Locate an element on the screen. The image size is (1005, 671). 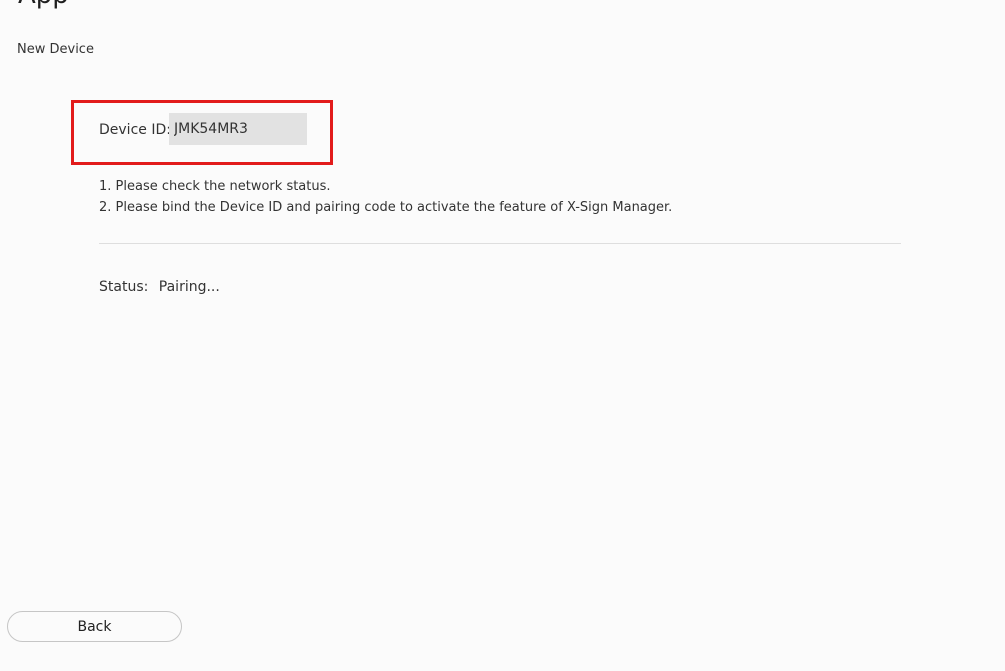
page-title: New Device is located at coordinates (55, 49).